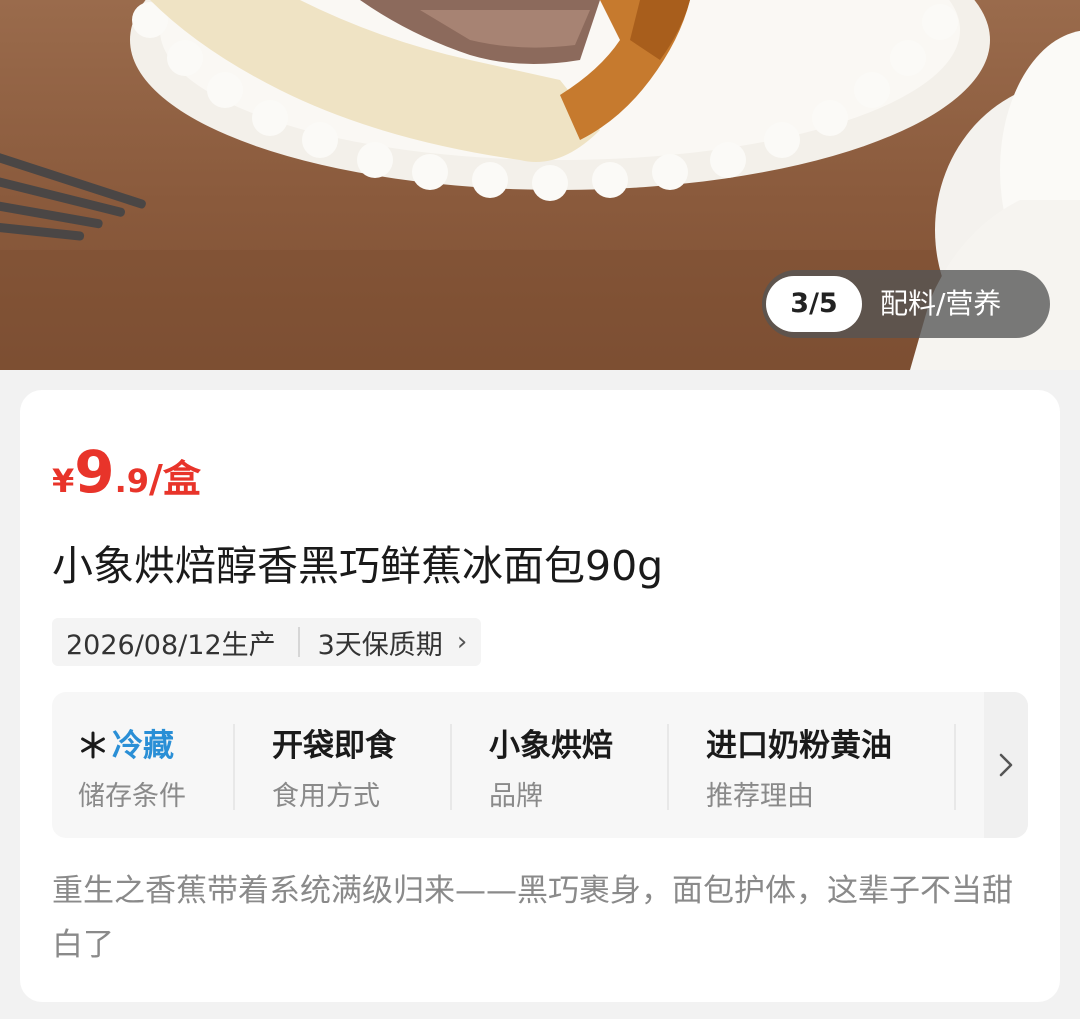 This screenshot has width=1080, height=1019. What do you see at coordinates (760, 796) in the screenshot?
I see `attribute-key: 推荐理由` at bounding box center [760, 796].